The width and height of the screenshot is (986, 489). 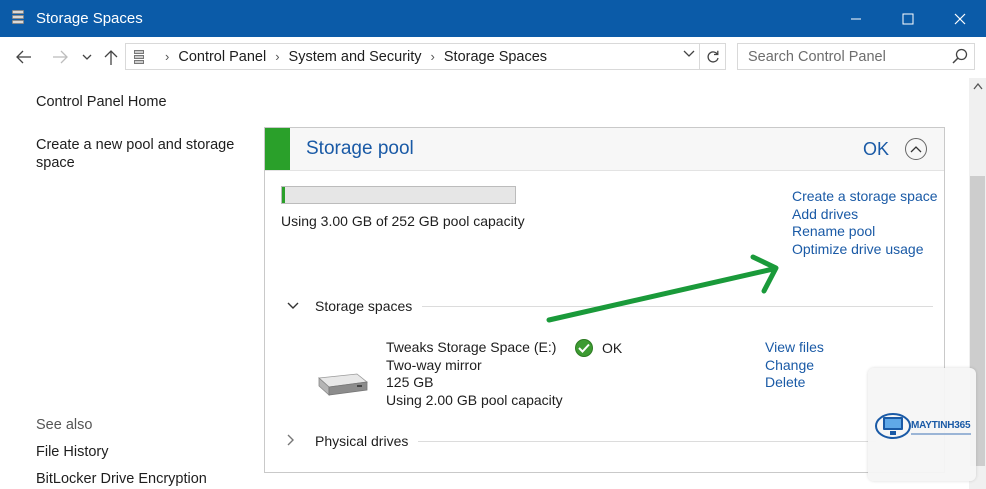 I want to click on up-button, so click(x=111, y=57).